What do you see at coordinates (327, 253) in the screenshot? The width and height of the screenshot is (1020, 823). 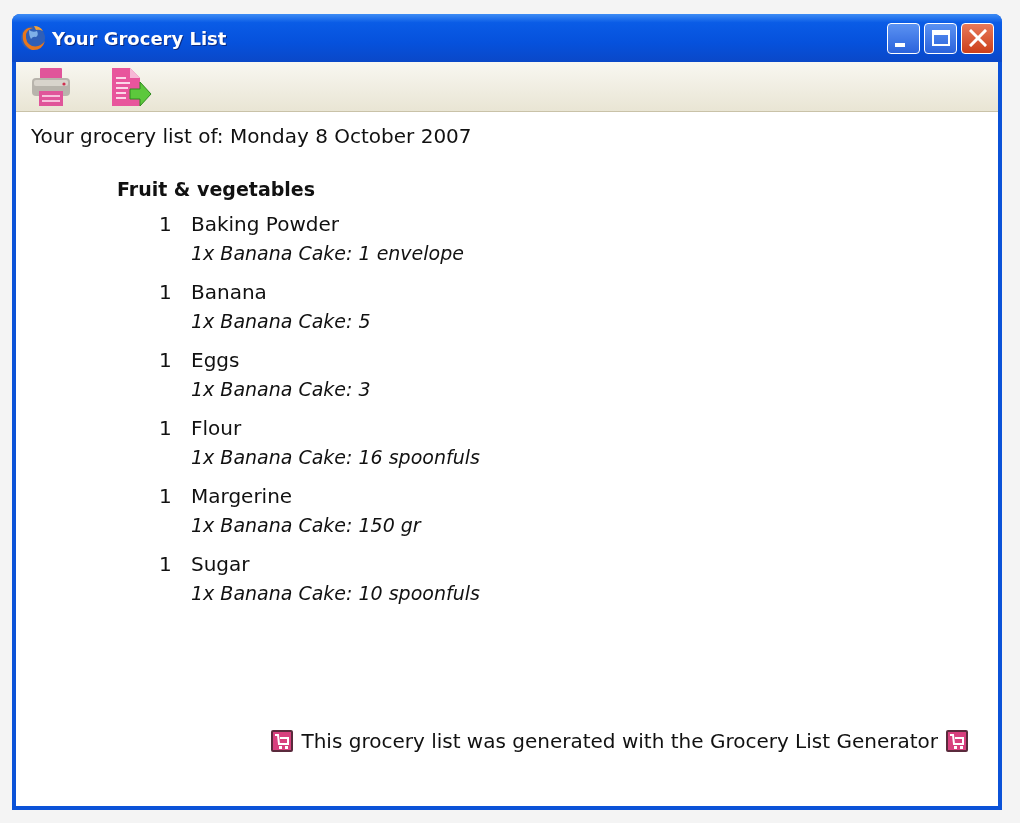 I see `item-note: 1x Banana Cake: 1 envelope` at bounding box center [327, 253].